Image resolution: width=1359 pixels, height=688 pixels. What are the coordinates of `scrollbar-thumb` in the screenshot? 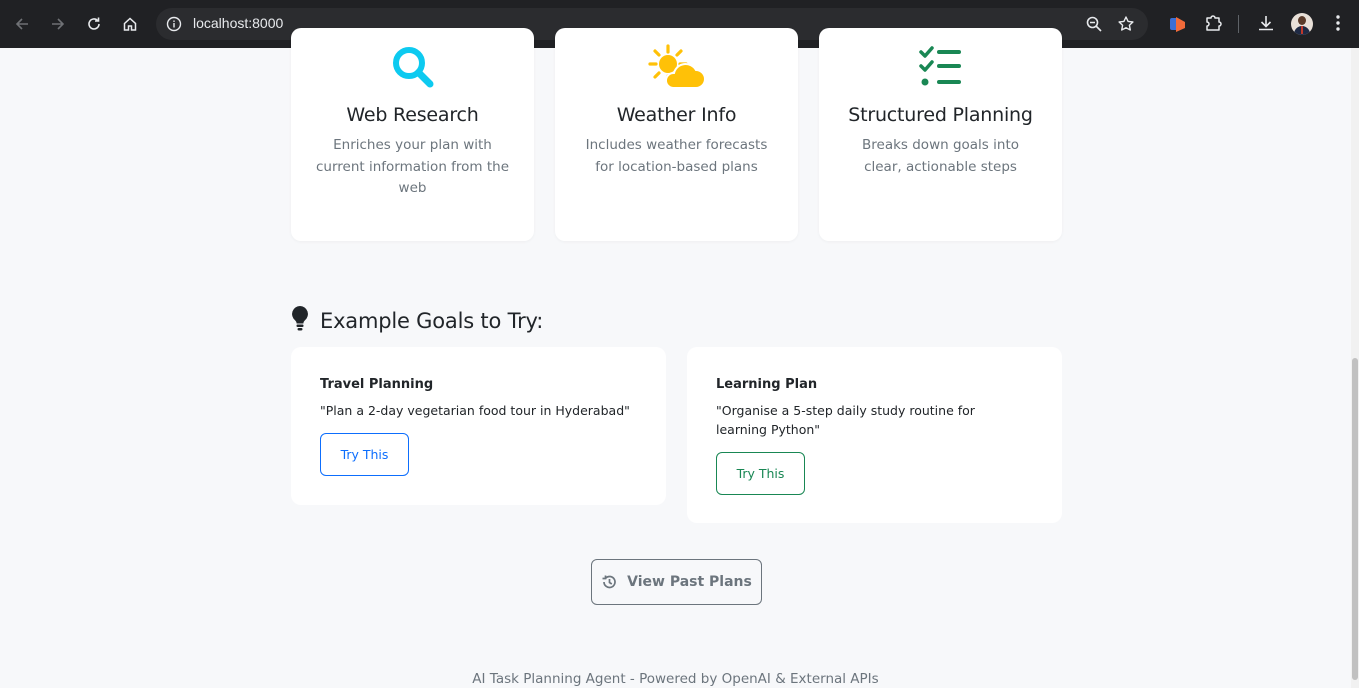 It's located at (1355, 519).